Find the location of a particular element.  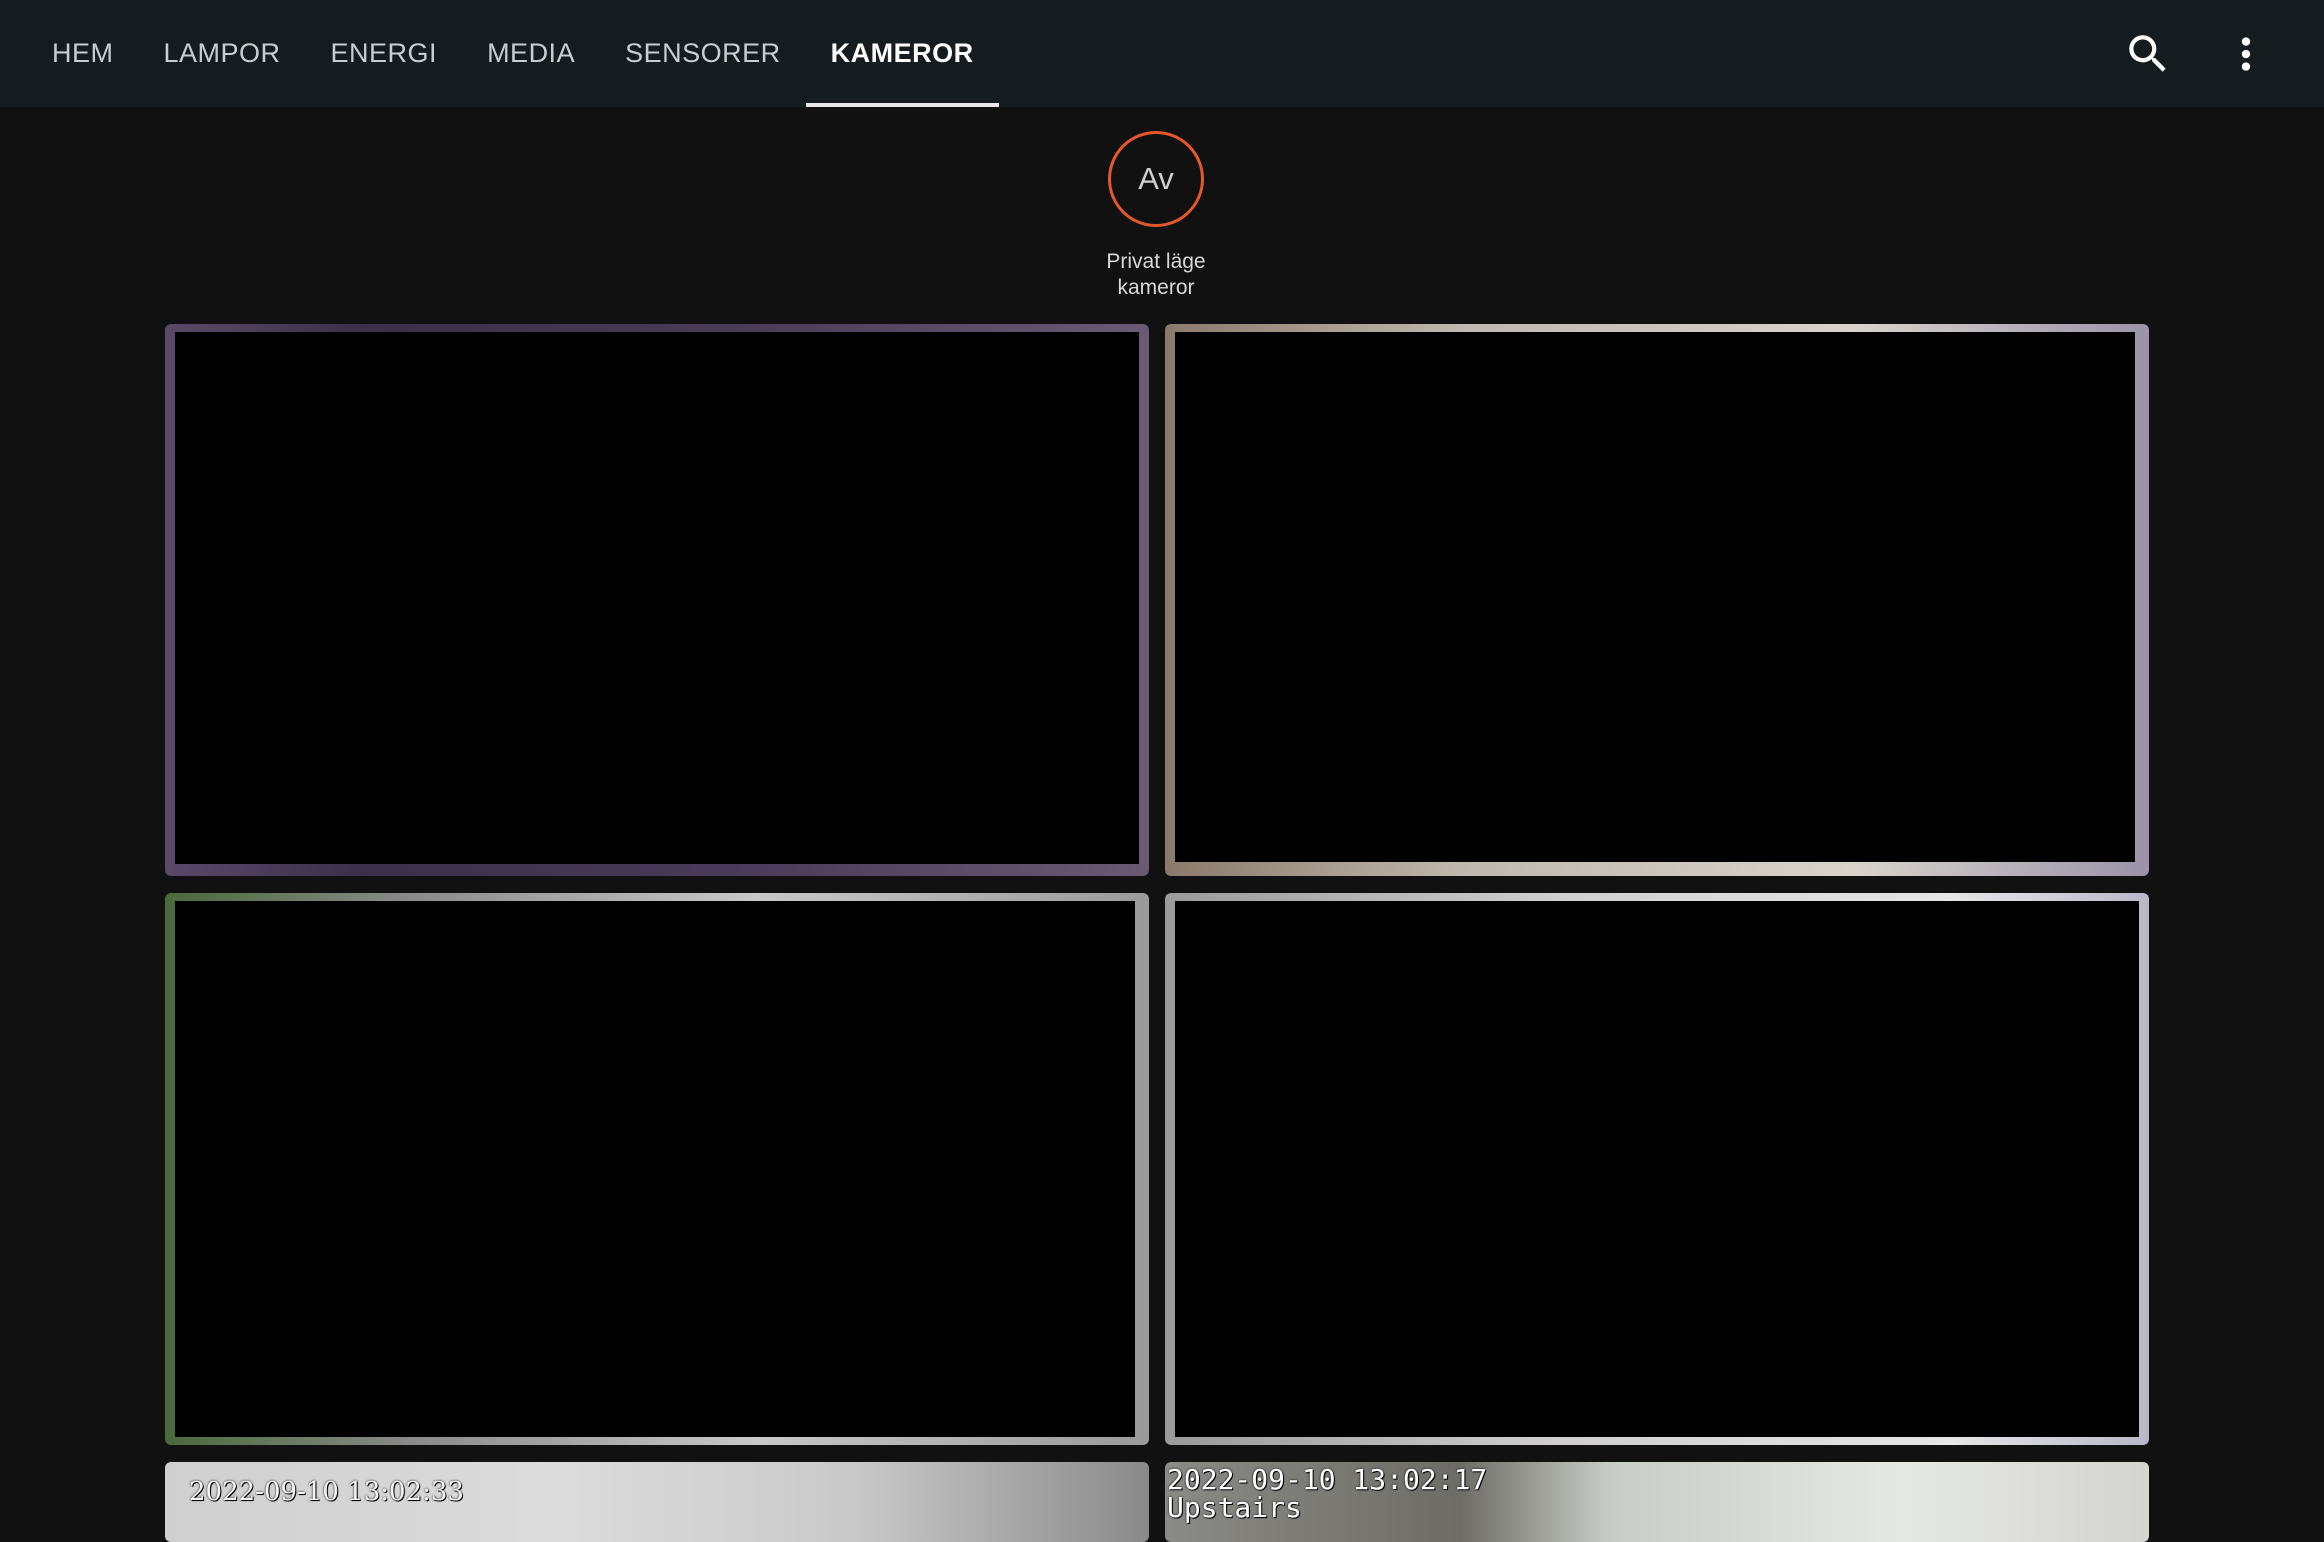

top-app-bar: HEM LAMPOR ENERGI MEDIA SENSORER KAMEROR is located at coordinates (1162, 53).